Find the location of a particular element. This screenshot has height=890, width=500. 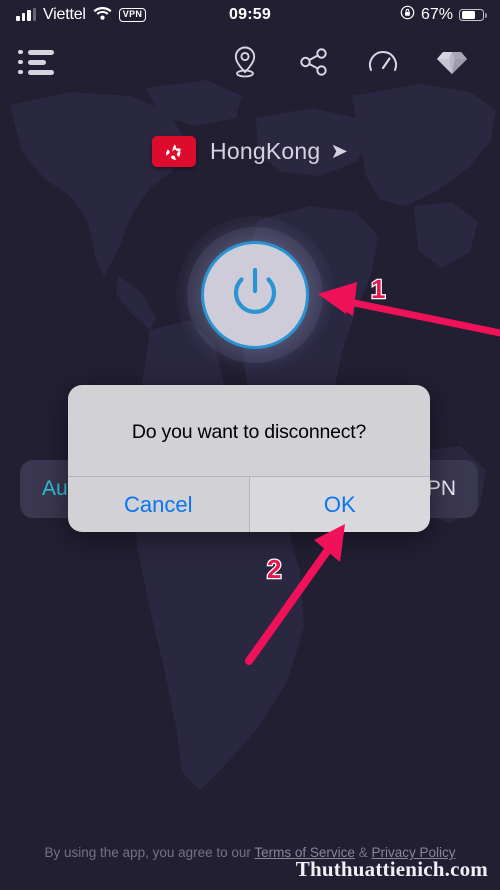

footer-text-before: By using the app, you agree to our is located at coordinates (149, 853).